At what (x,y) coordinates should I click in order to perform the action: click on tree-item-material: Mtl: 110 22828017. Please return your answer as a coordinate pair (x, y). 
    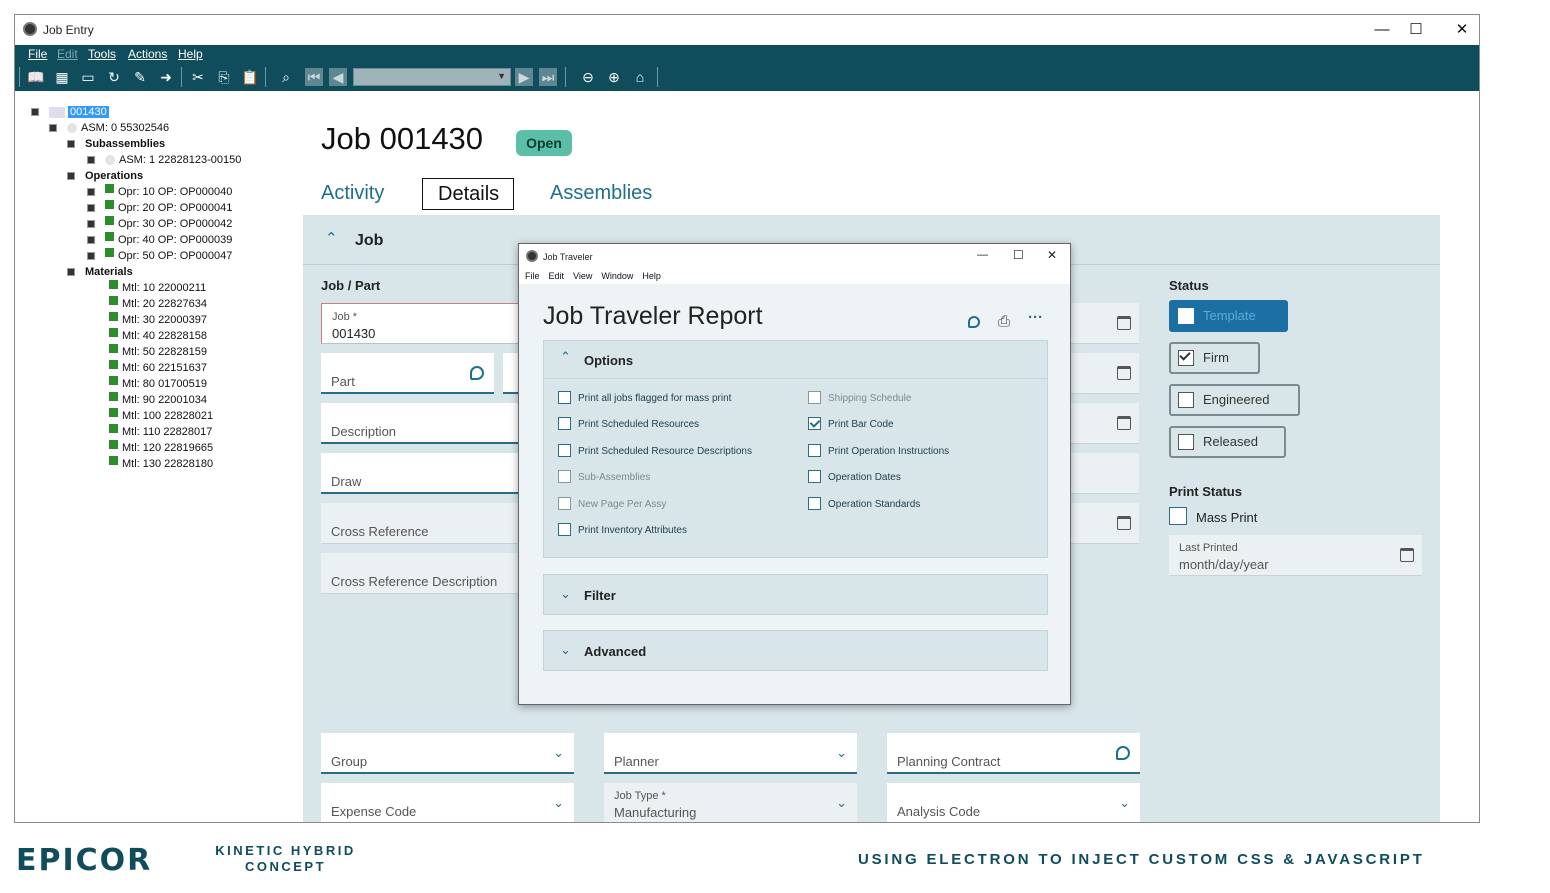
    Looking at the image, I should click on (160, 431).